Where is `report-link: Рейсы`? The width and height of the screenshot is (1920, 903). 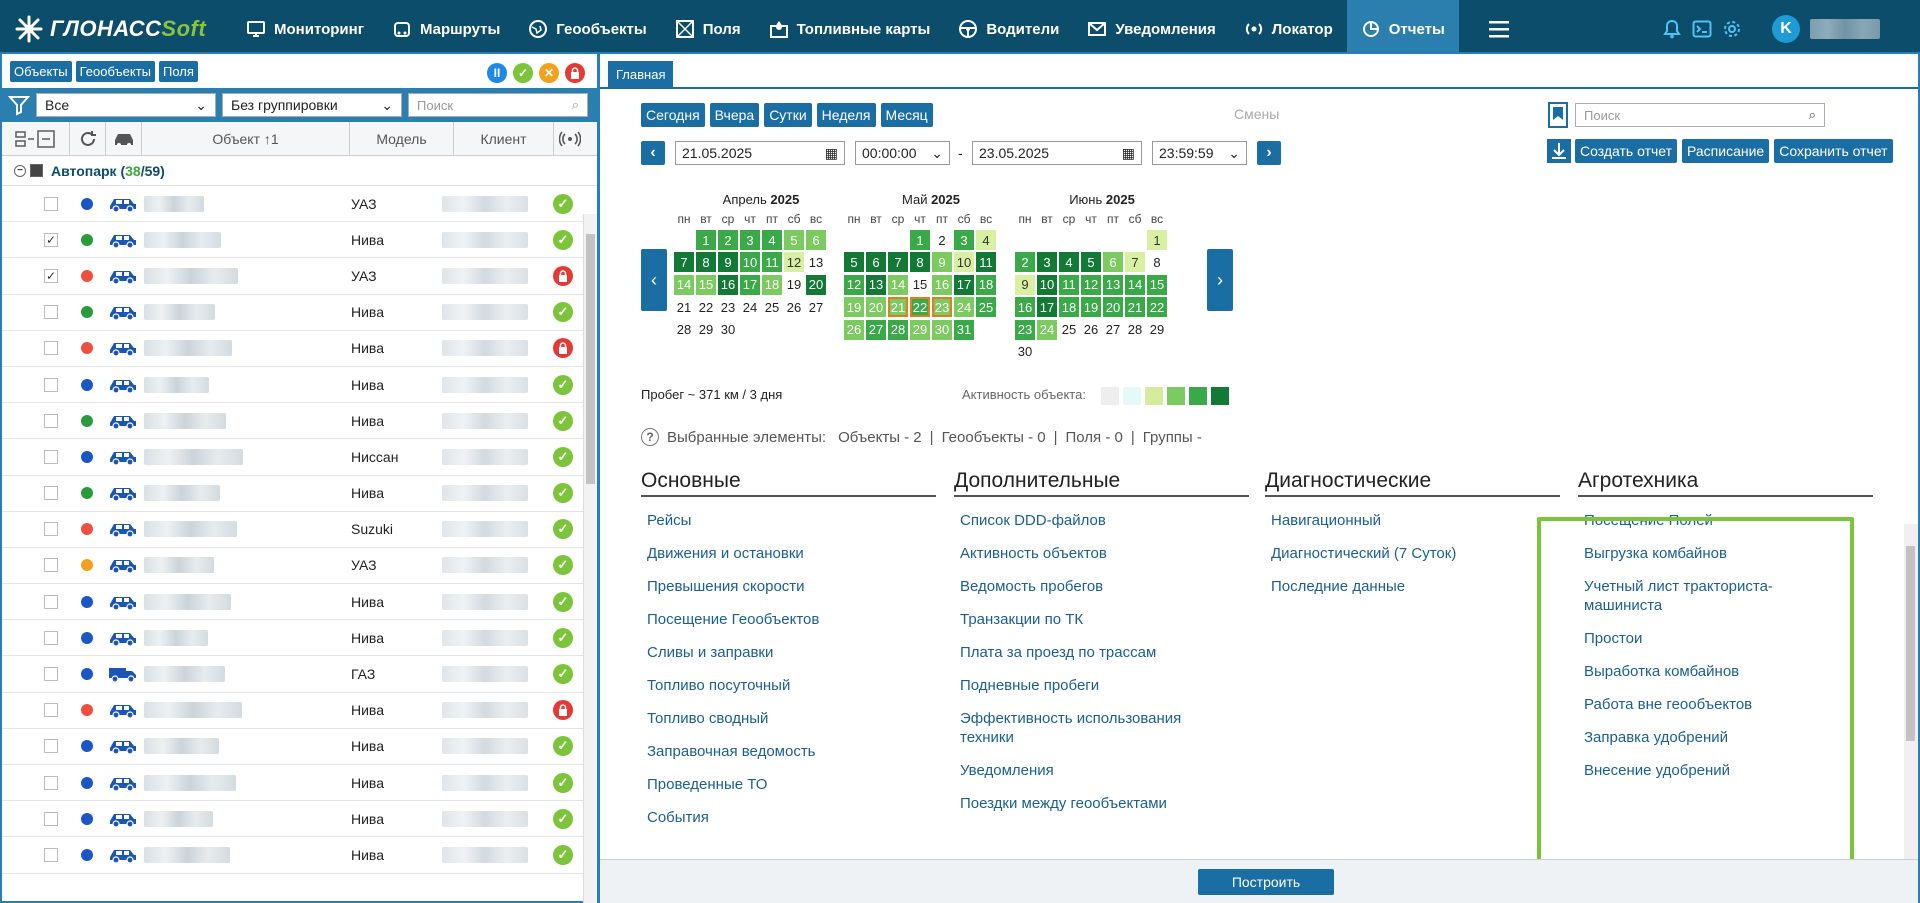
report-link: Рейсы is located at coordinates (767, 520).